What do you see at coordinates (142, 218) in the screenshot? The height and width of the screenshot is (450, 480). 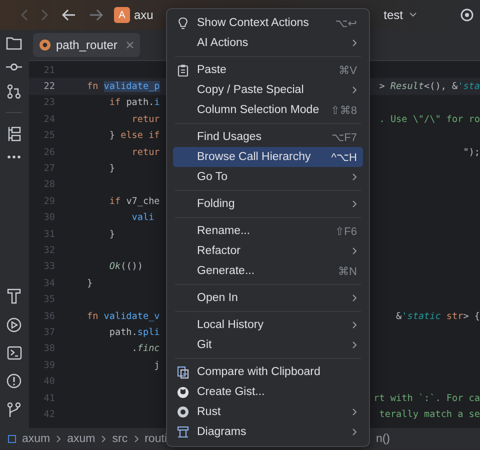 I see `code-text: vali` at bounding box center [142, 218].